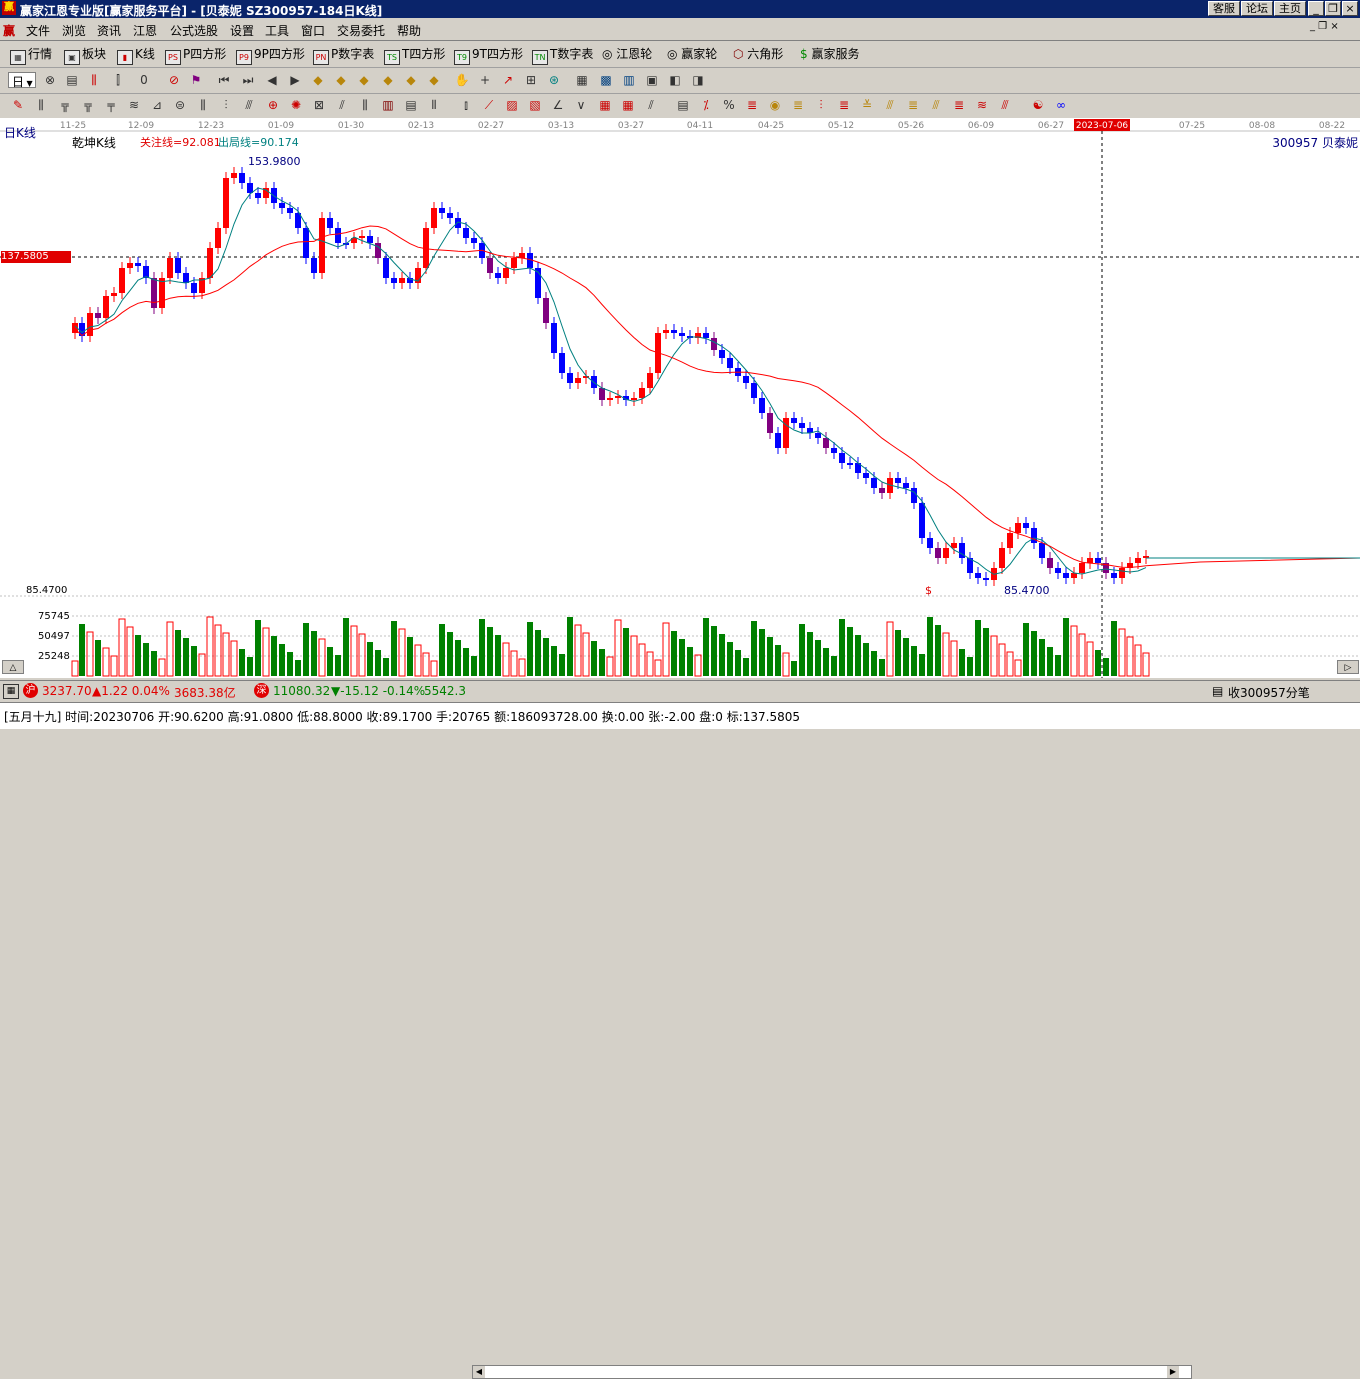 Image resolution: width=1360 pixels, height=1379 pixels. Describe the element at coordinates (318, 80) in the screenshot. I see `diamond-1-icon: ◆` at that location.